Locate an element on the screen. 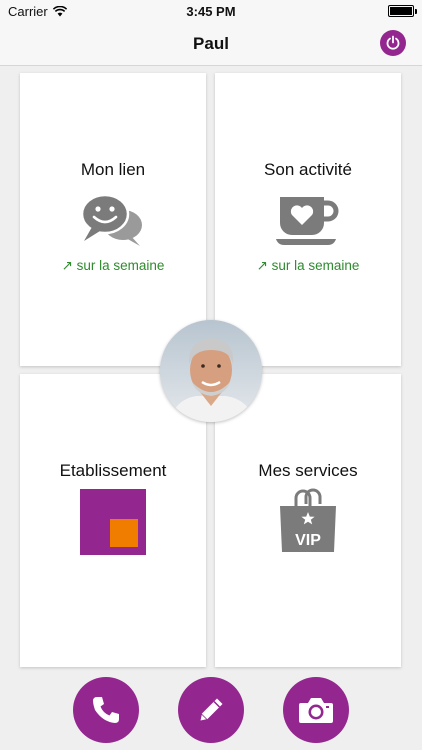  status-bar: Carrier 3:45 PM is located at coordinates (211, 11).